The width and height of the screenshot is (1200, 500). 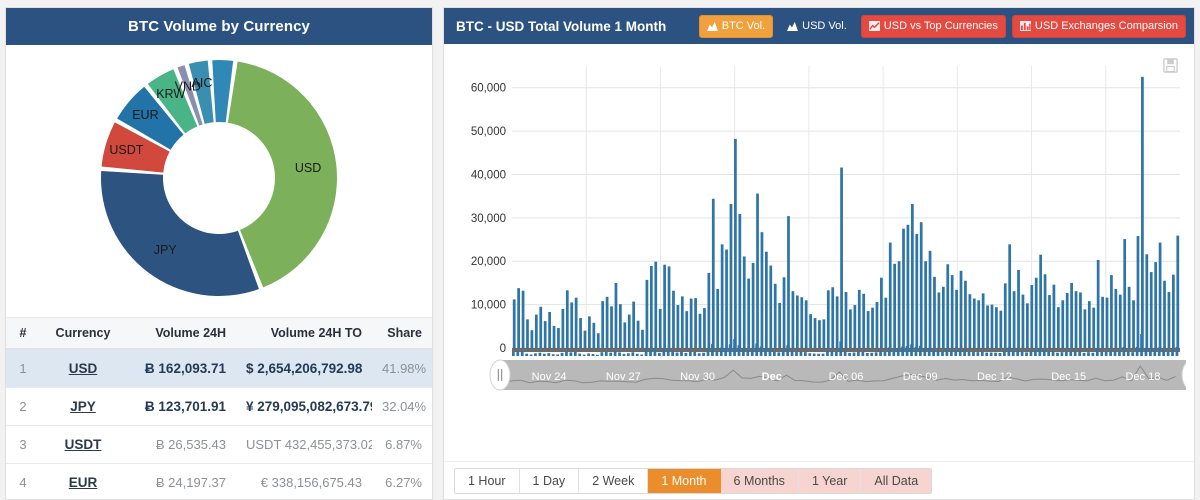 What do you see at coordinates (614, 480) in the screenshot?
I see `range-button-2-week: 2 Week` at bounding box center [614, 480].